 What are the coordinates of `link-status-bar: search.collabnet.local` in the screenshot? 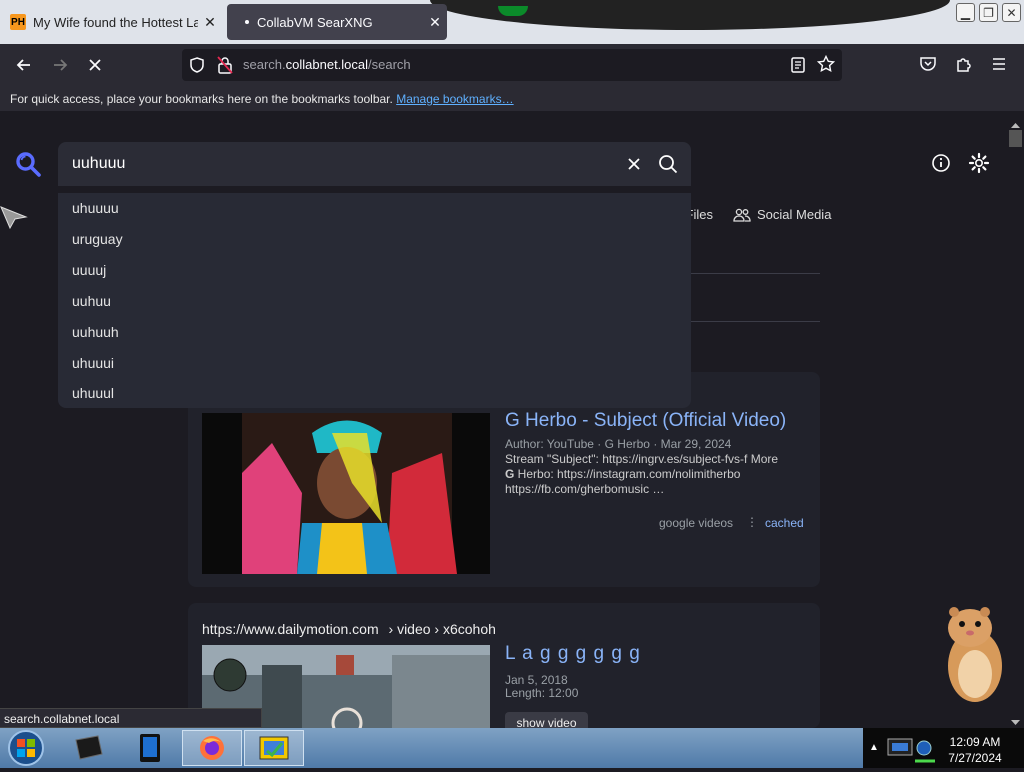 It's located at (131, 718).